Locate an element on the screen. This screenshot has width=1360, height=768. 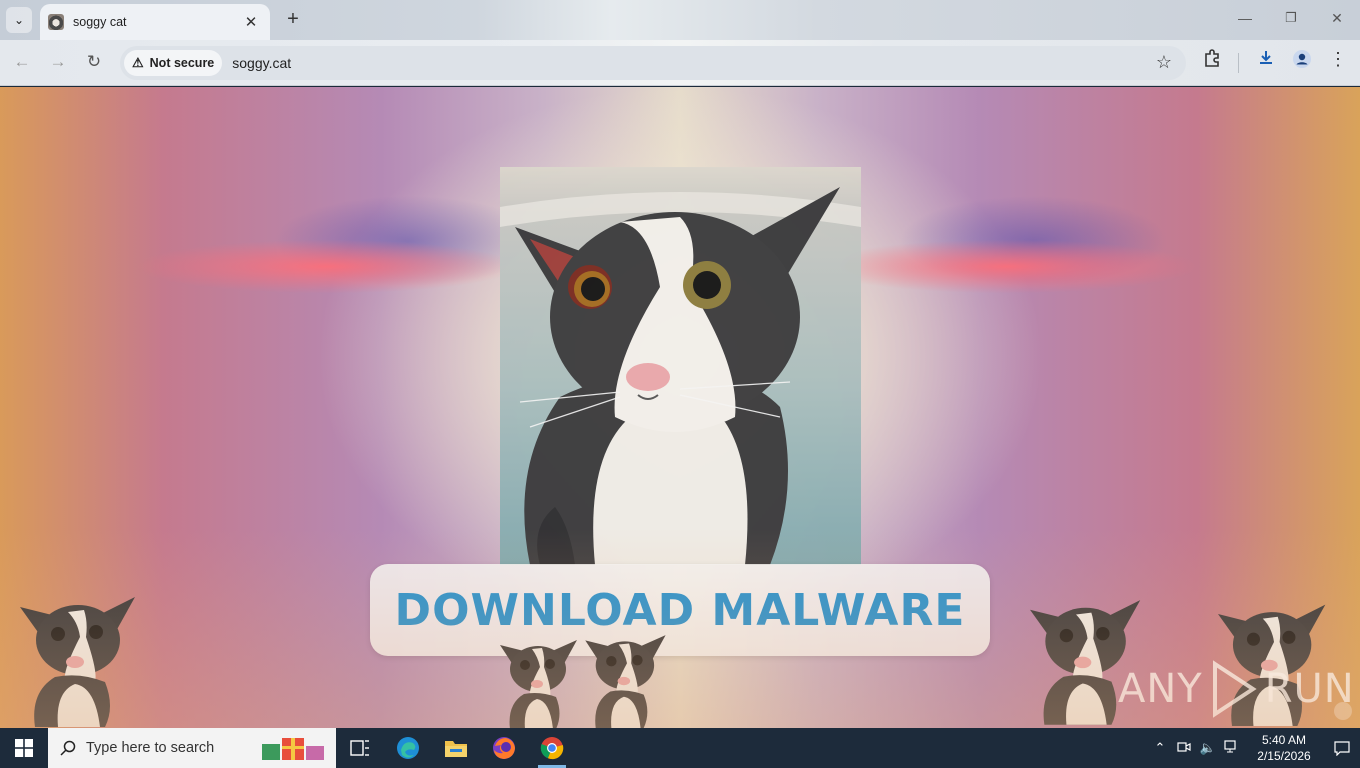
forward-icon: → is located at coordinates (58, 62).